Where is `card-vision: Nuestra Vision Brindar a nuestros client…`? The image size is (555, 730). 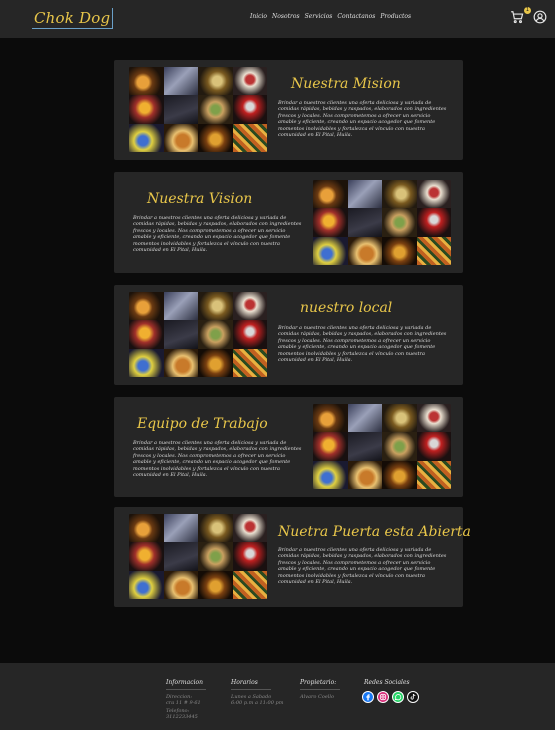
card-vision: Nuestra Vision Brindar a nuestros client… is located at coordinates (288, 222).